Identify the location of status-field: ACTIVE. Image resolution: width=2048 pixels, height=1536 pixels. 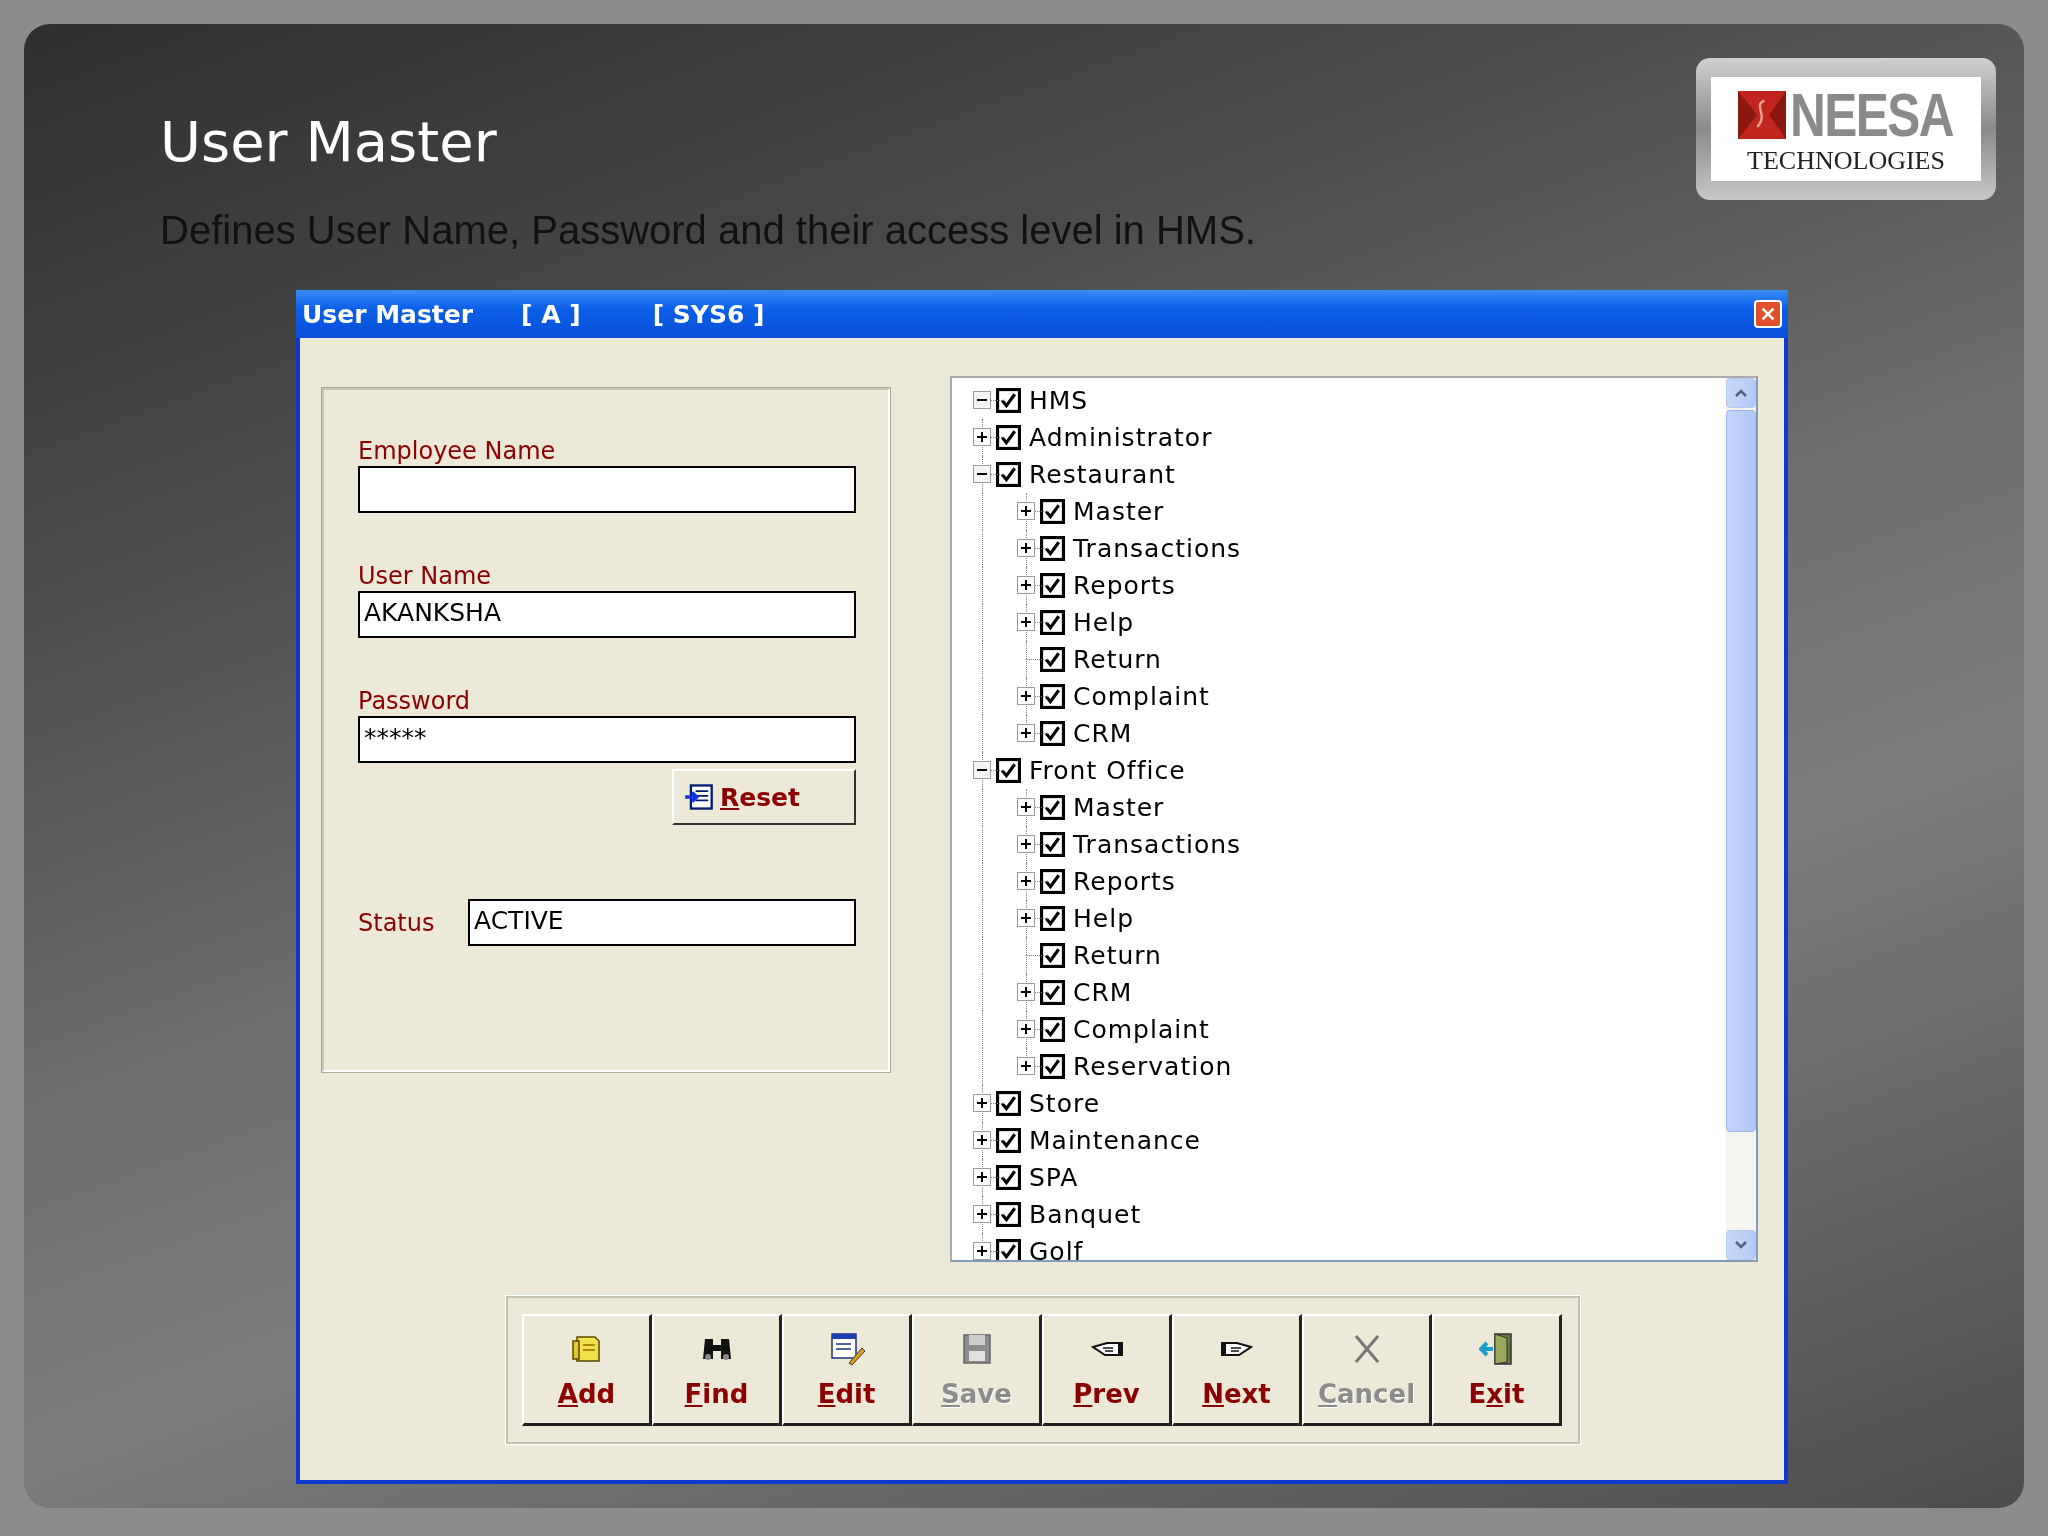
(662, 922).